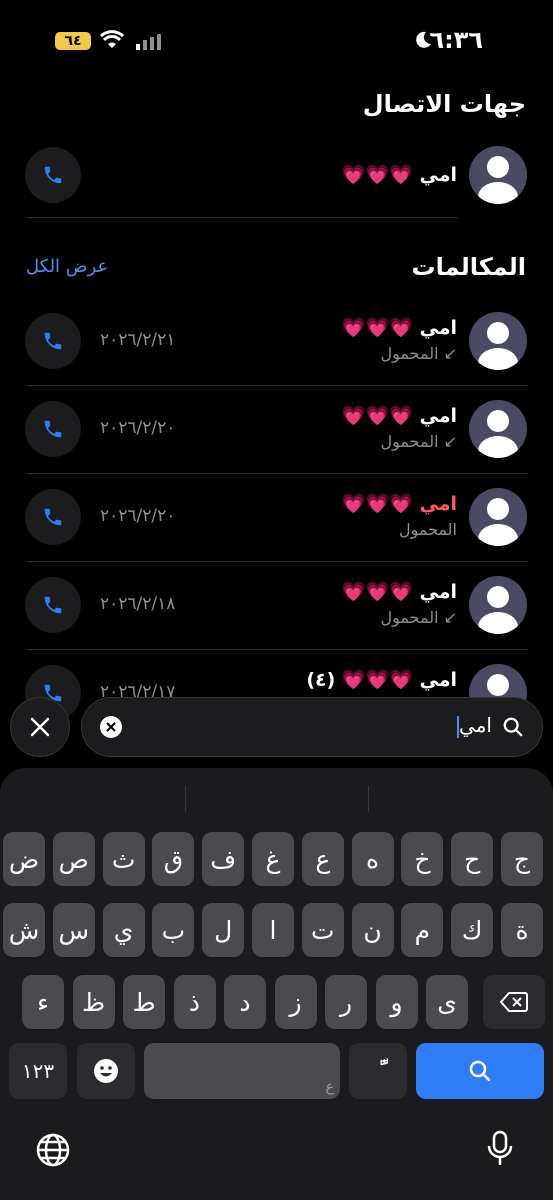 Image resolution: width=553 pixels, height=1200 pixels. I want to click on key: ح, so click(472, 859).